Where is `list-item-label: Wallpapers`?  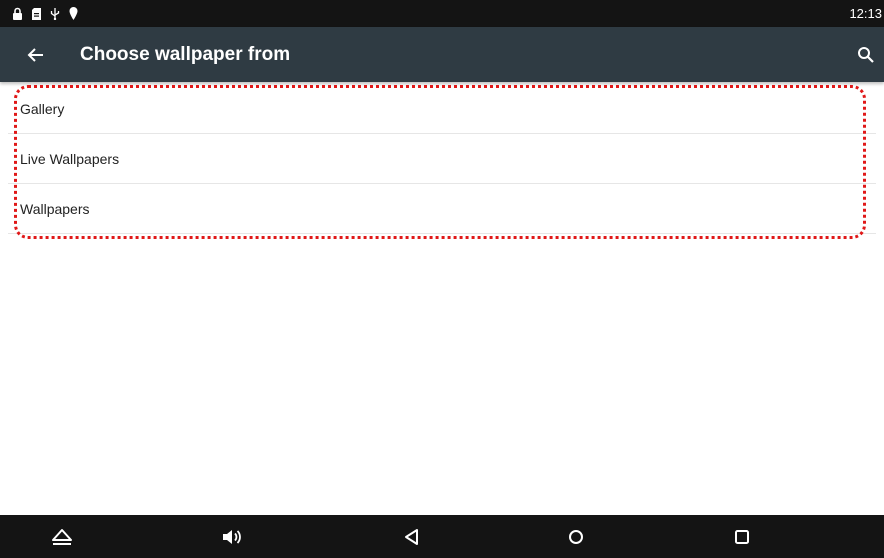
list-item-label: Wallpapers is located at coordinates (55, 208).